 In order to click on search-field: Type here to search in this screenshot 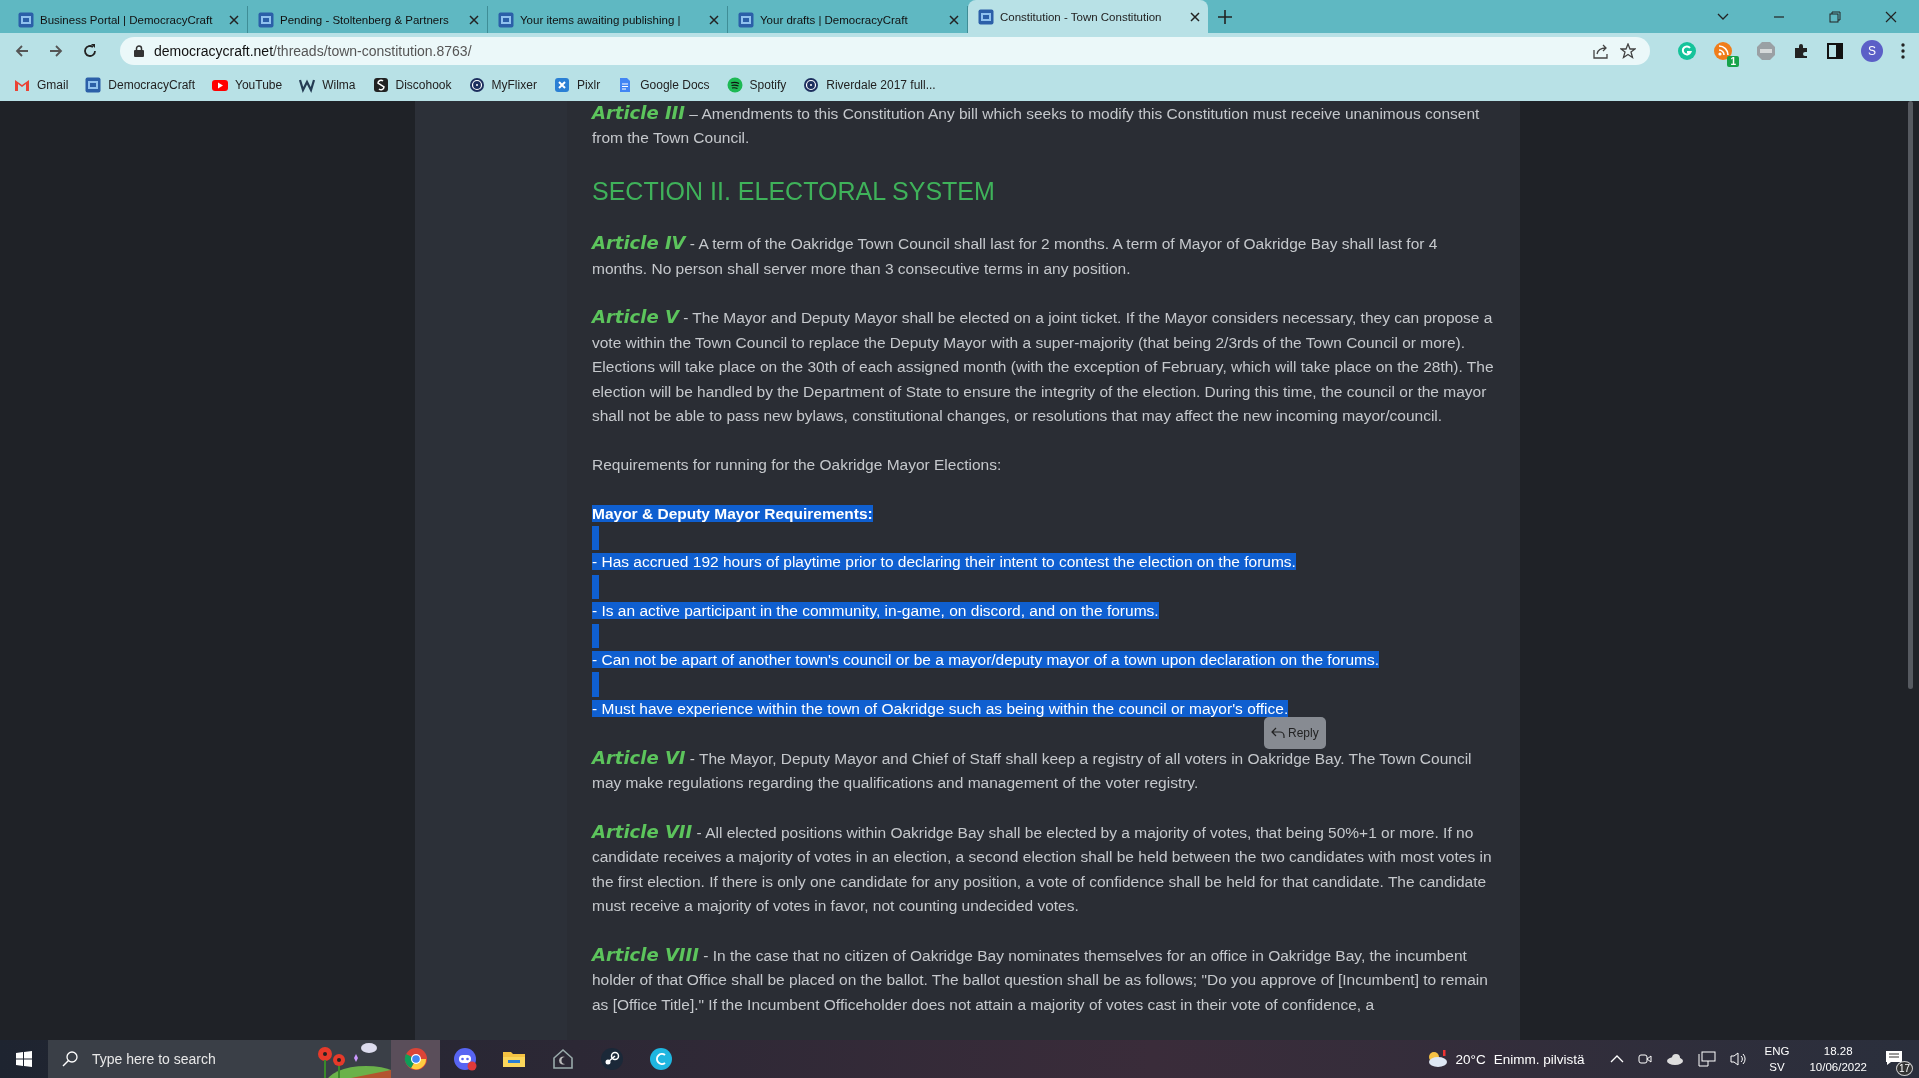, I will do `click(219, 1059)`.